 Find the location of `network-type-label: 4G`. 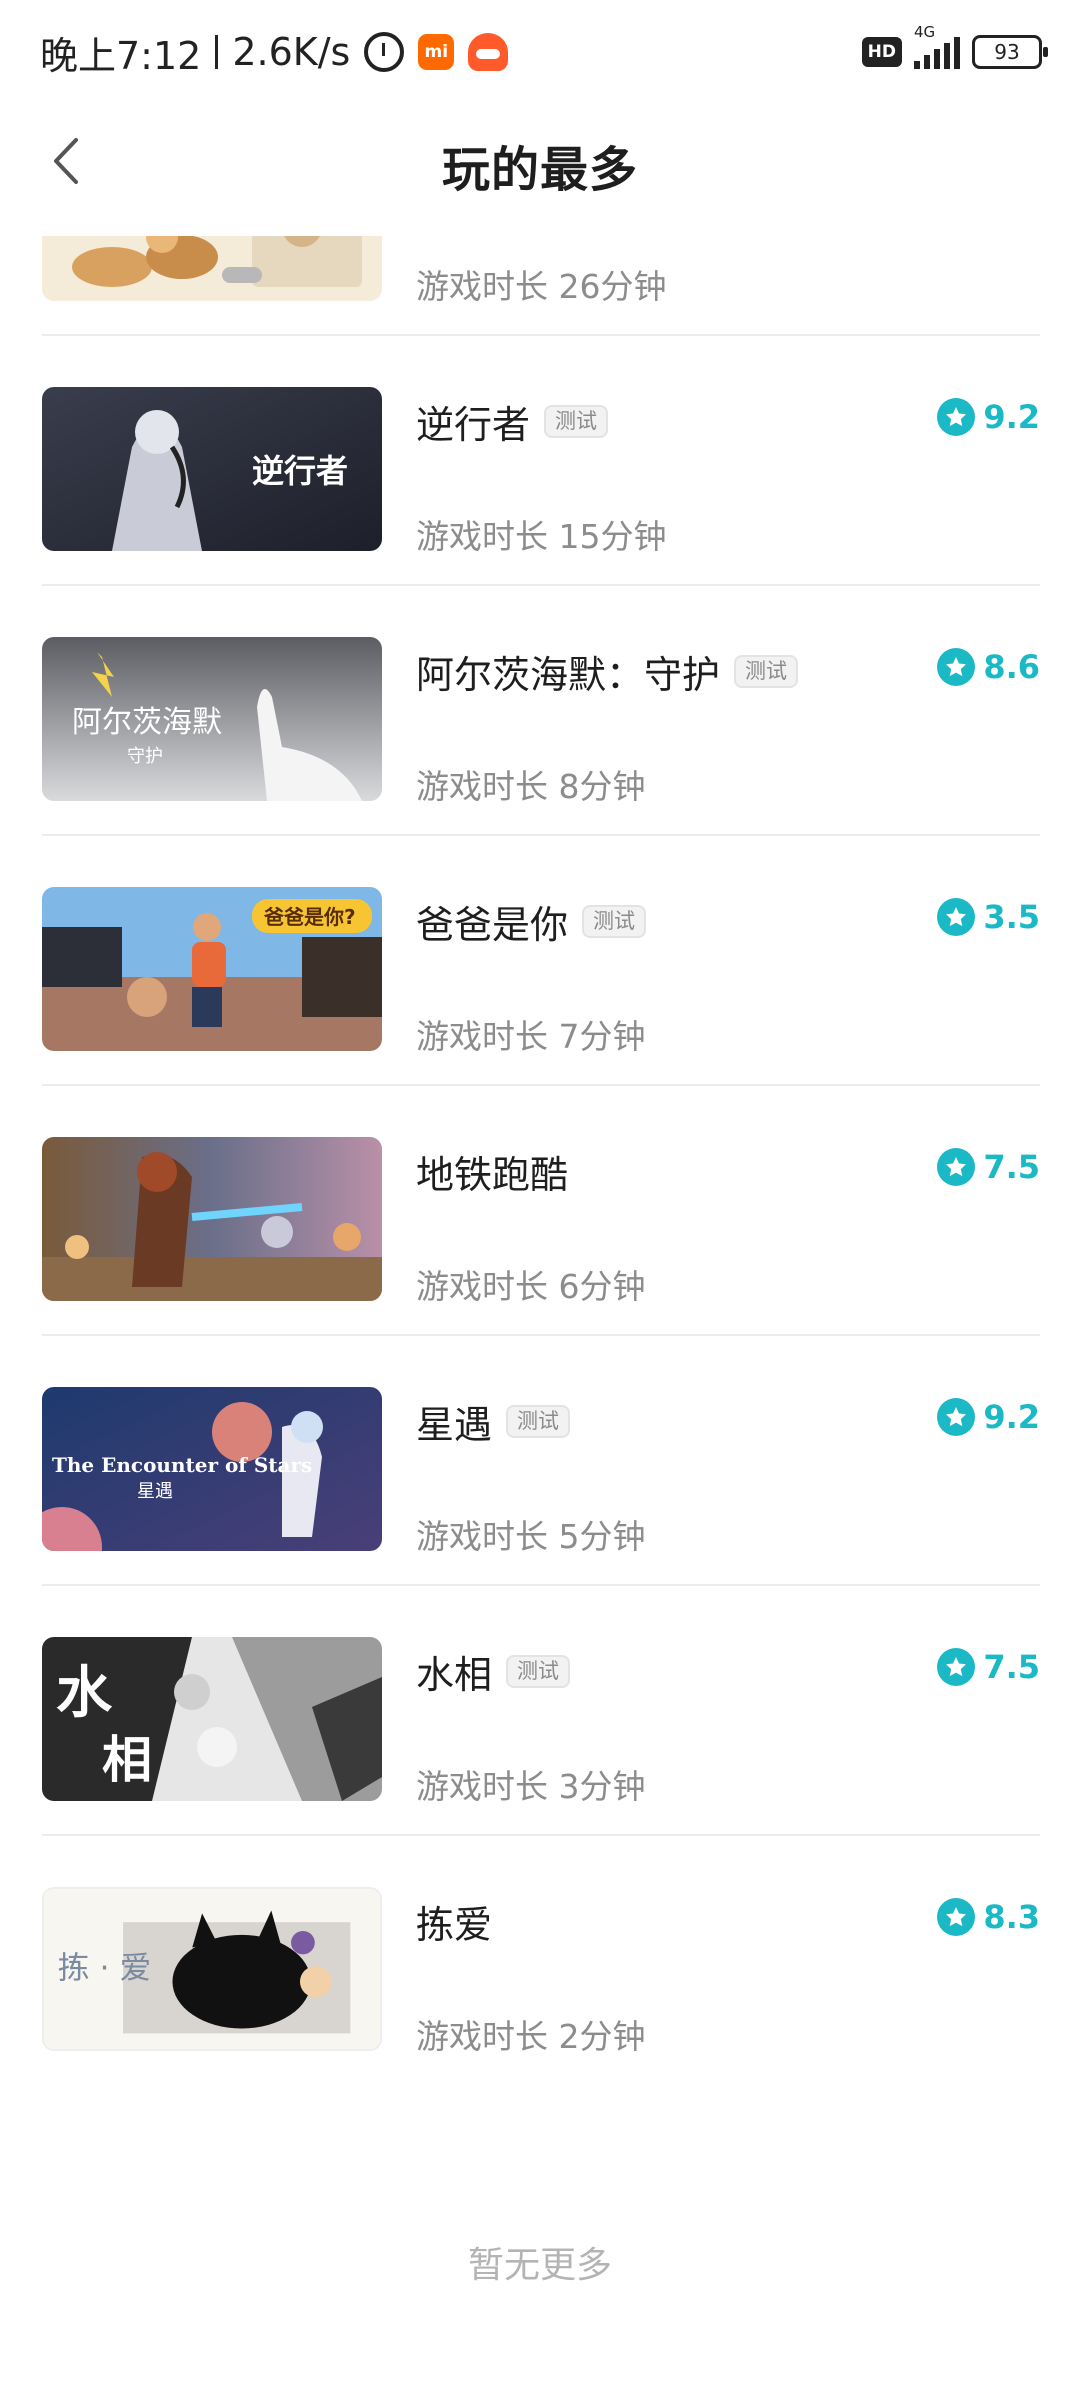

network-type-label: 4G is located at coordinates (925, 32).